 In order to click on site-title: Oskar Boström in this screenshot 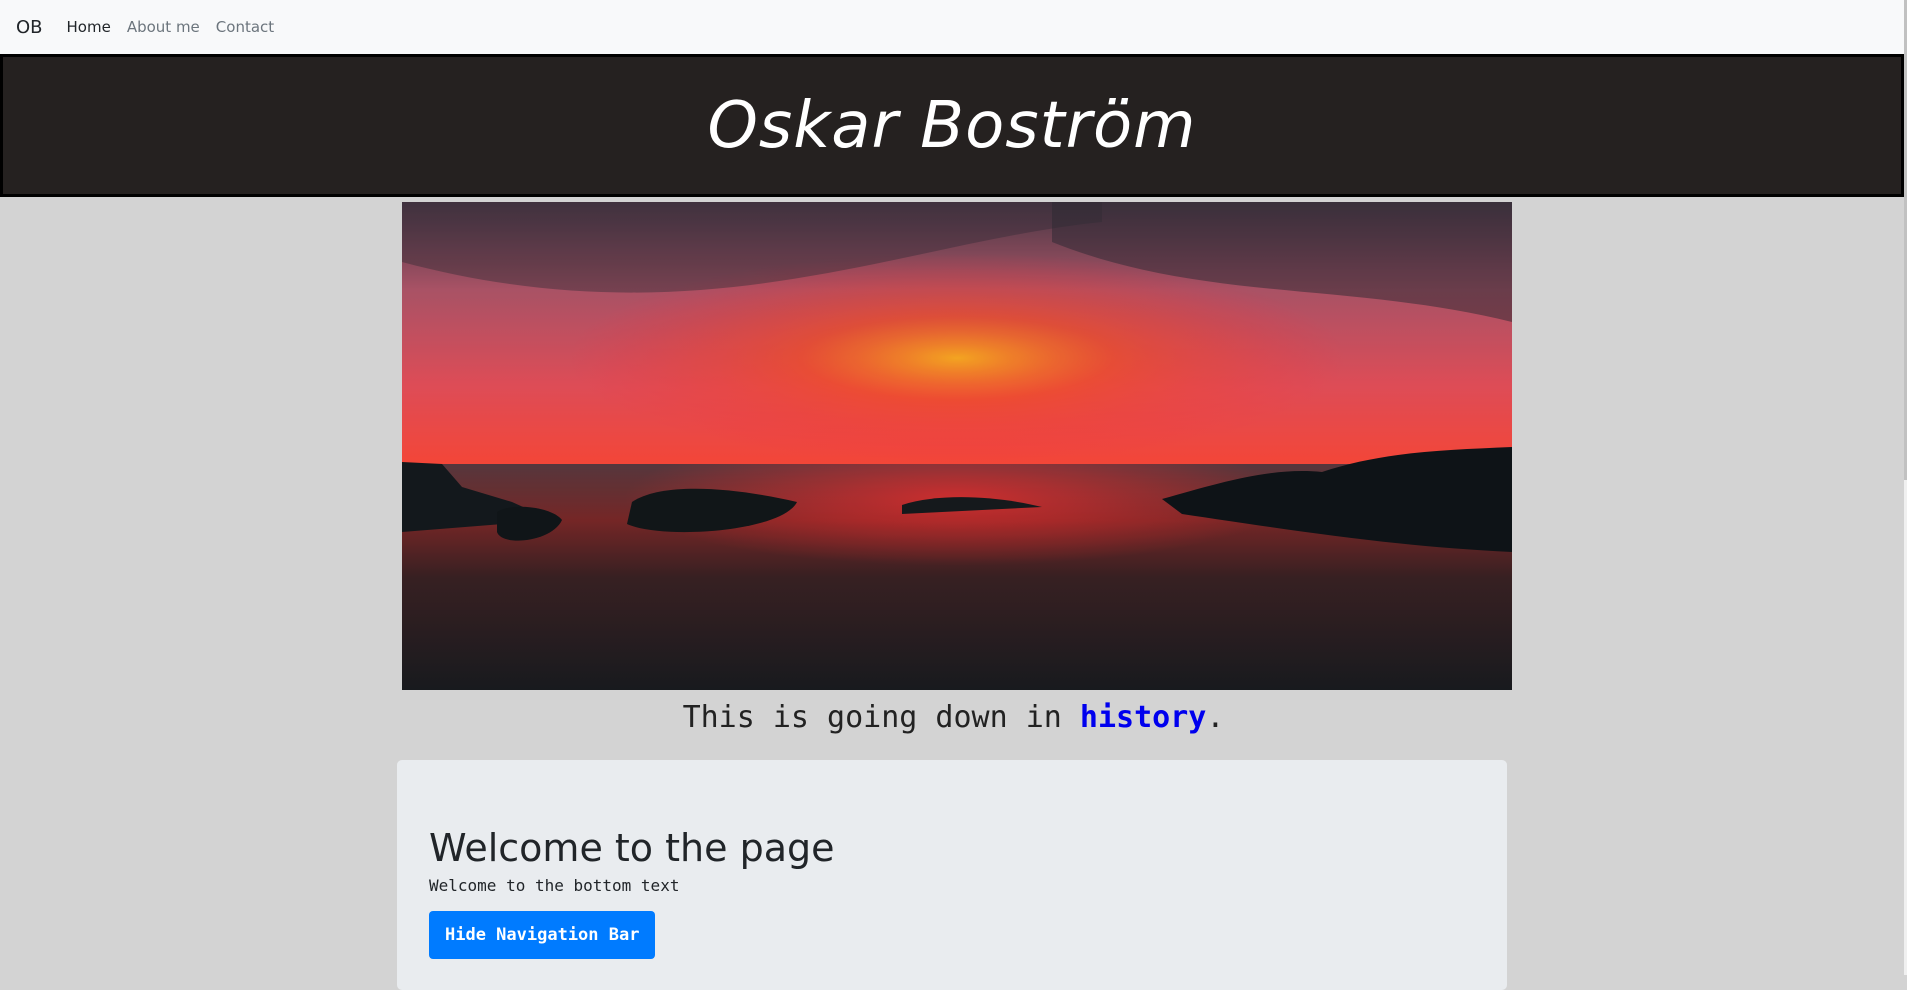, I will do `click(952, 125)`.